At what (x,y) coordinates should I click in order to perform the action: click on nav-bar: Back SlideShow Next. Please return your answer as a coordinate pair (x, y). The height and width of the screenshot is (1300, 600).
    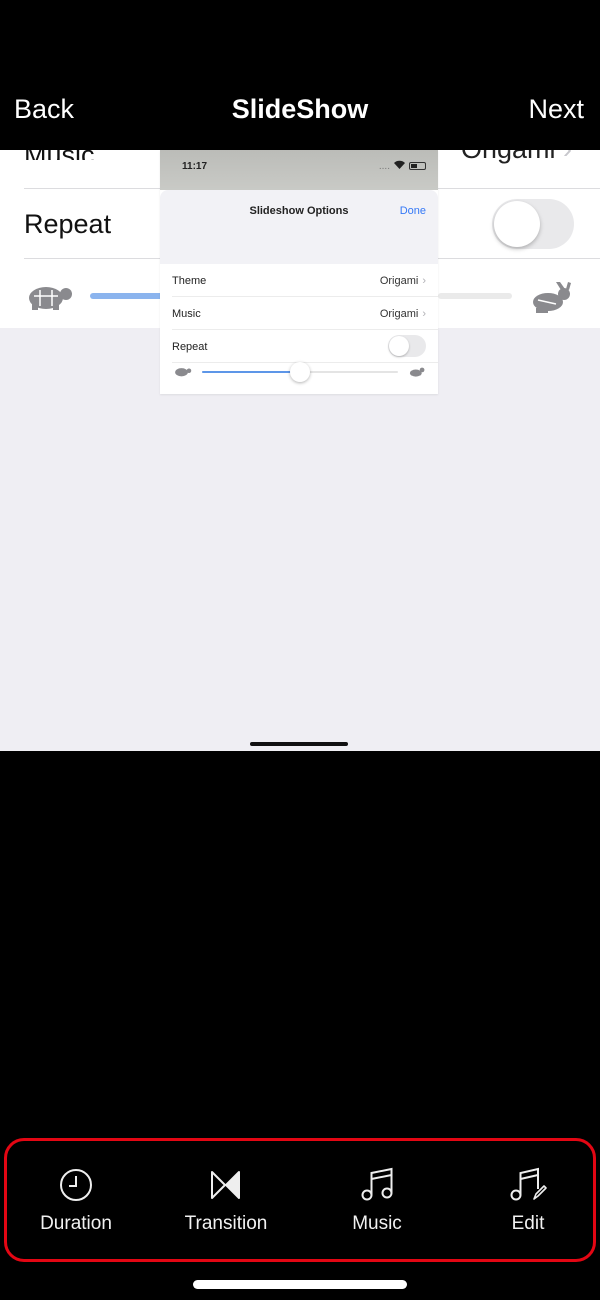
    Looking at the image, I should click on (300, 75).